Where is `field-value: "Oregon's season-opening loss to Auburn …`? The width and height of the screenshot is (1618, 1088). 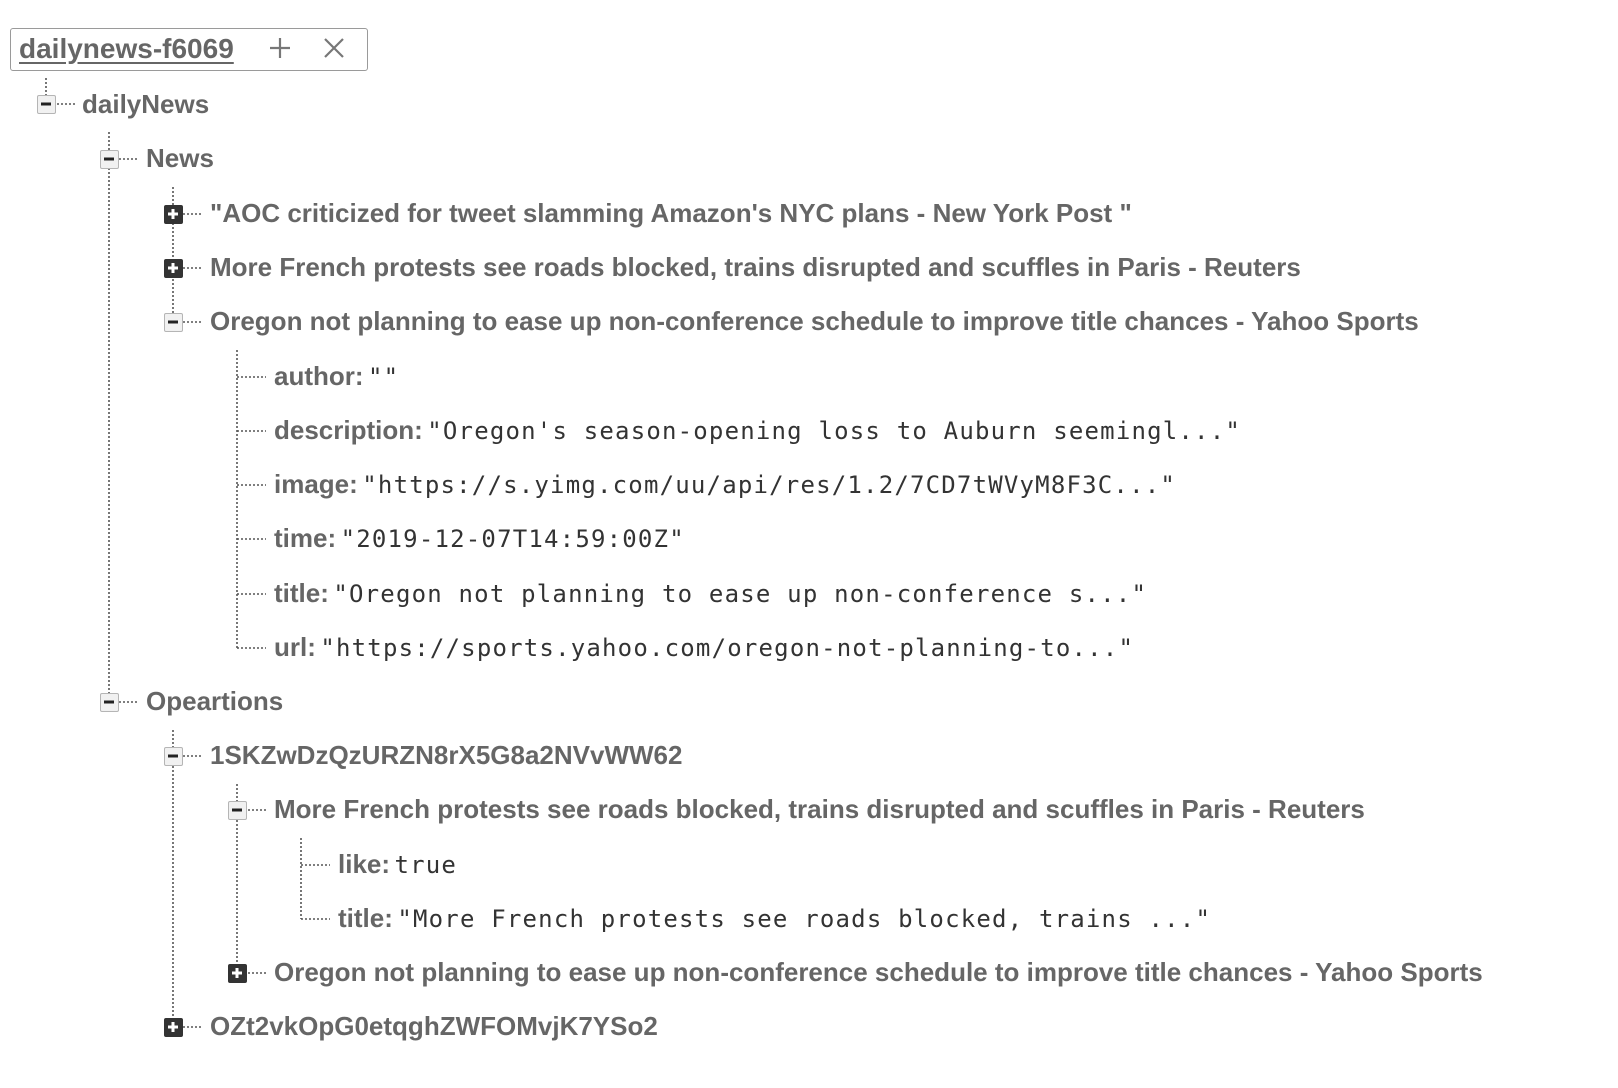 field-value: "Oregon's season-opening loss to Auburn … is located at coordinates (834, 431).